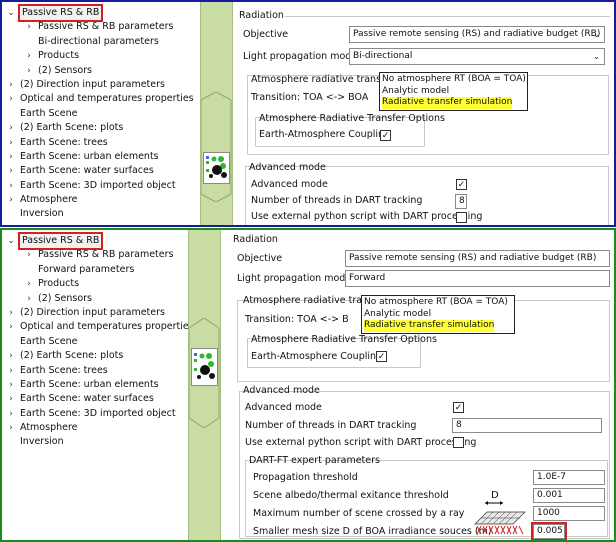 The width and height of the screenshot is (616, 542). I want to click on tree-item-label: (2) Direction input parameters, so click(92, 312).